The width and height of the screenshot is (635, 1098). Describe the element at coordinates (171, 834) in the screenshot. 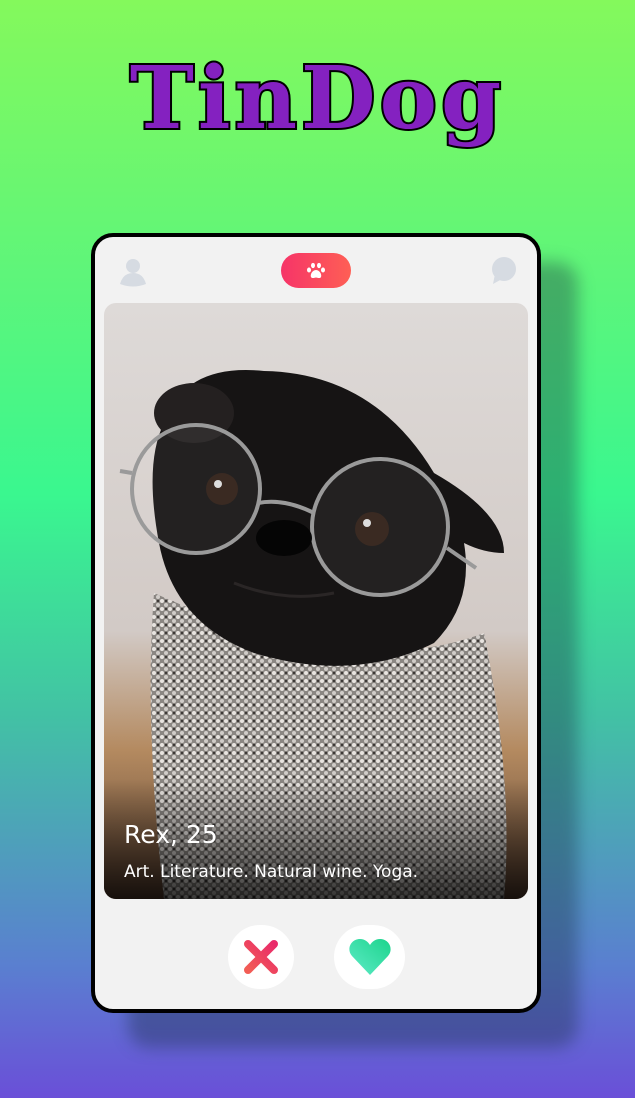

I see `profile-name-age: Rex, 25` at that location.